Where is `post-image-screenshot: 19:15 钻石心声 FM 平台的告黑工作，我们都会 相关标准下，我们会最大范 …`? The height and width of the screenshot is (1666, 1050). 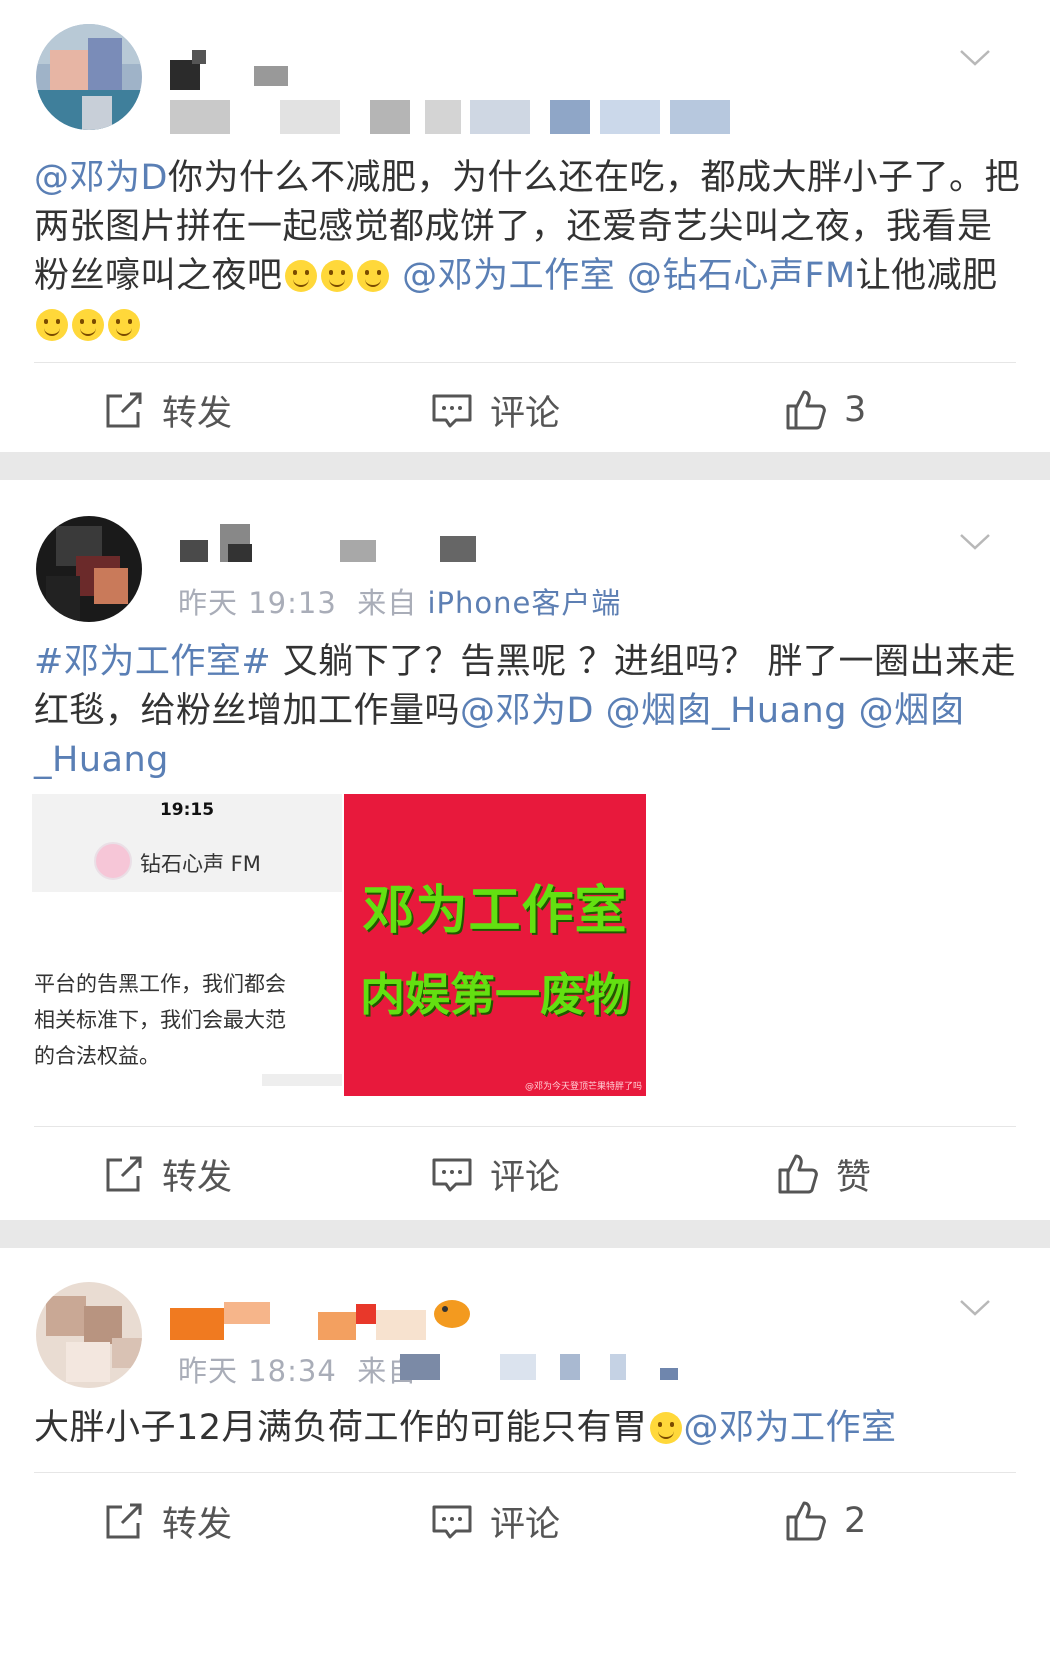 post-image-screenshot: 19:15 钻石心声 FM 平台的告黑工作，我们都会 相关标准下，我们会最大范 … is located at coordinates (187, 945).